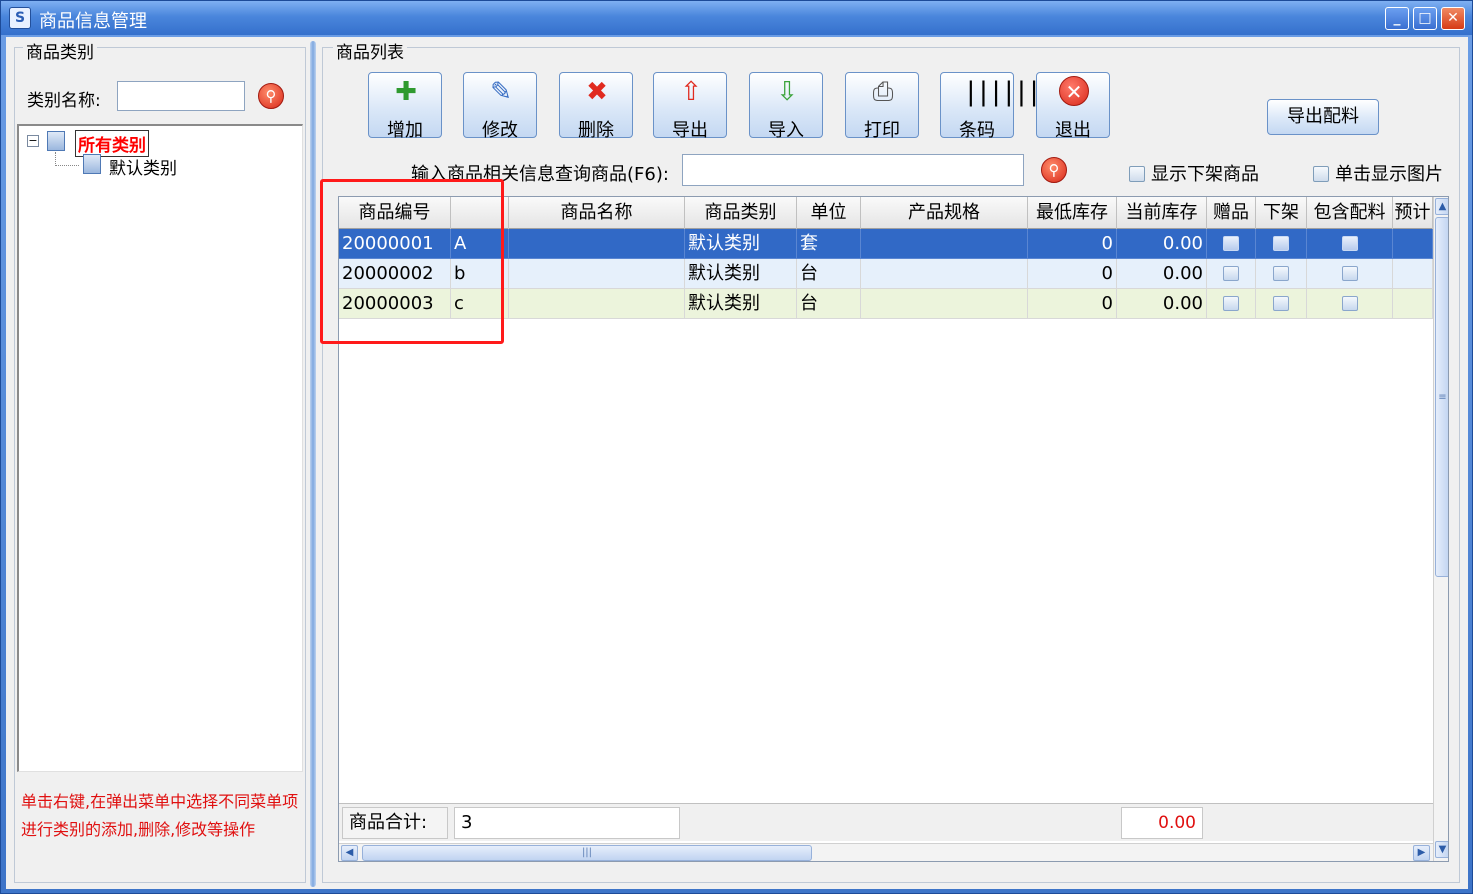 The image size is (1473, 894). Describe the element at coordinates (1413, 213) in the screenshot. I see `col-header-estimate: 预计` at that location.